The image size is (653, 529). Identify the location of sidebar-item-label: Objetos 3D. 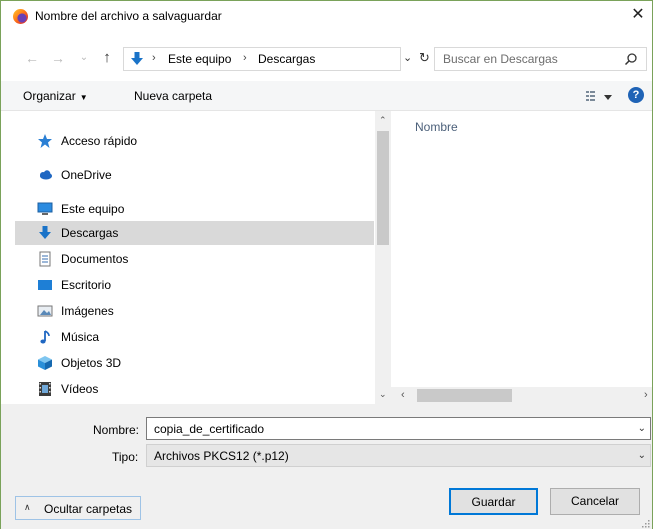
(91, 363).